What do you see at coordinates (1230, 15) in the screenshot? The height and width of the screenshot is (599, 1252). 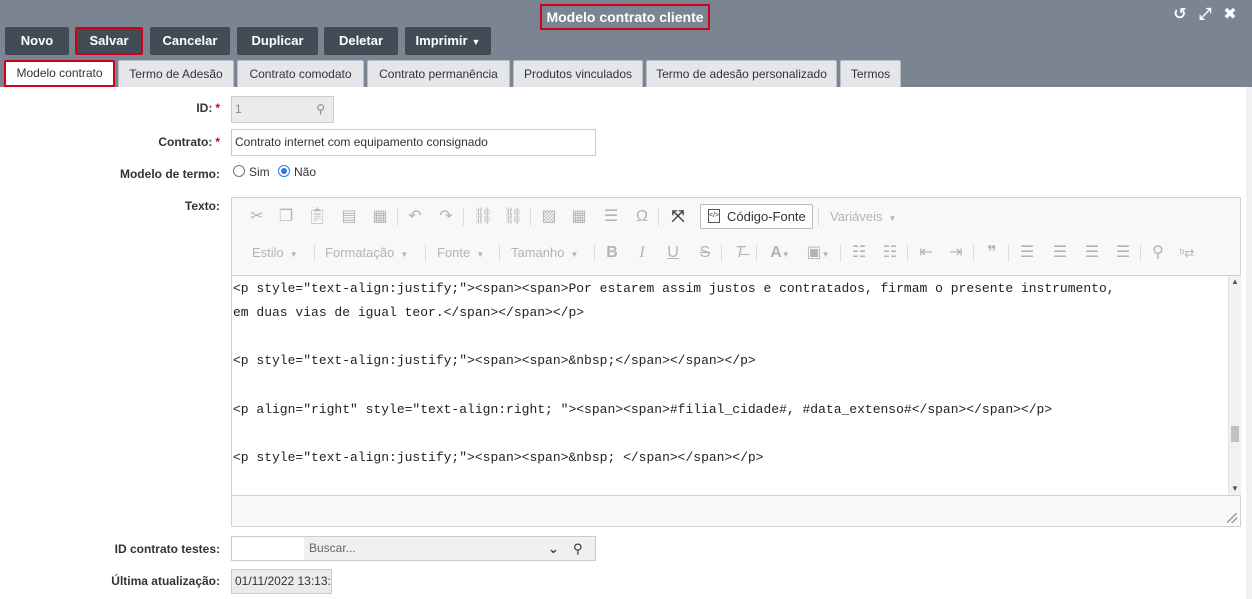 I see `close-icon: ✖` at bounding box center [1230, 15].